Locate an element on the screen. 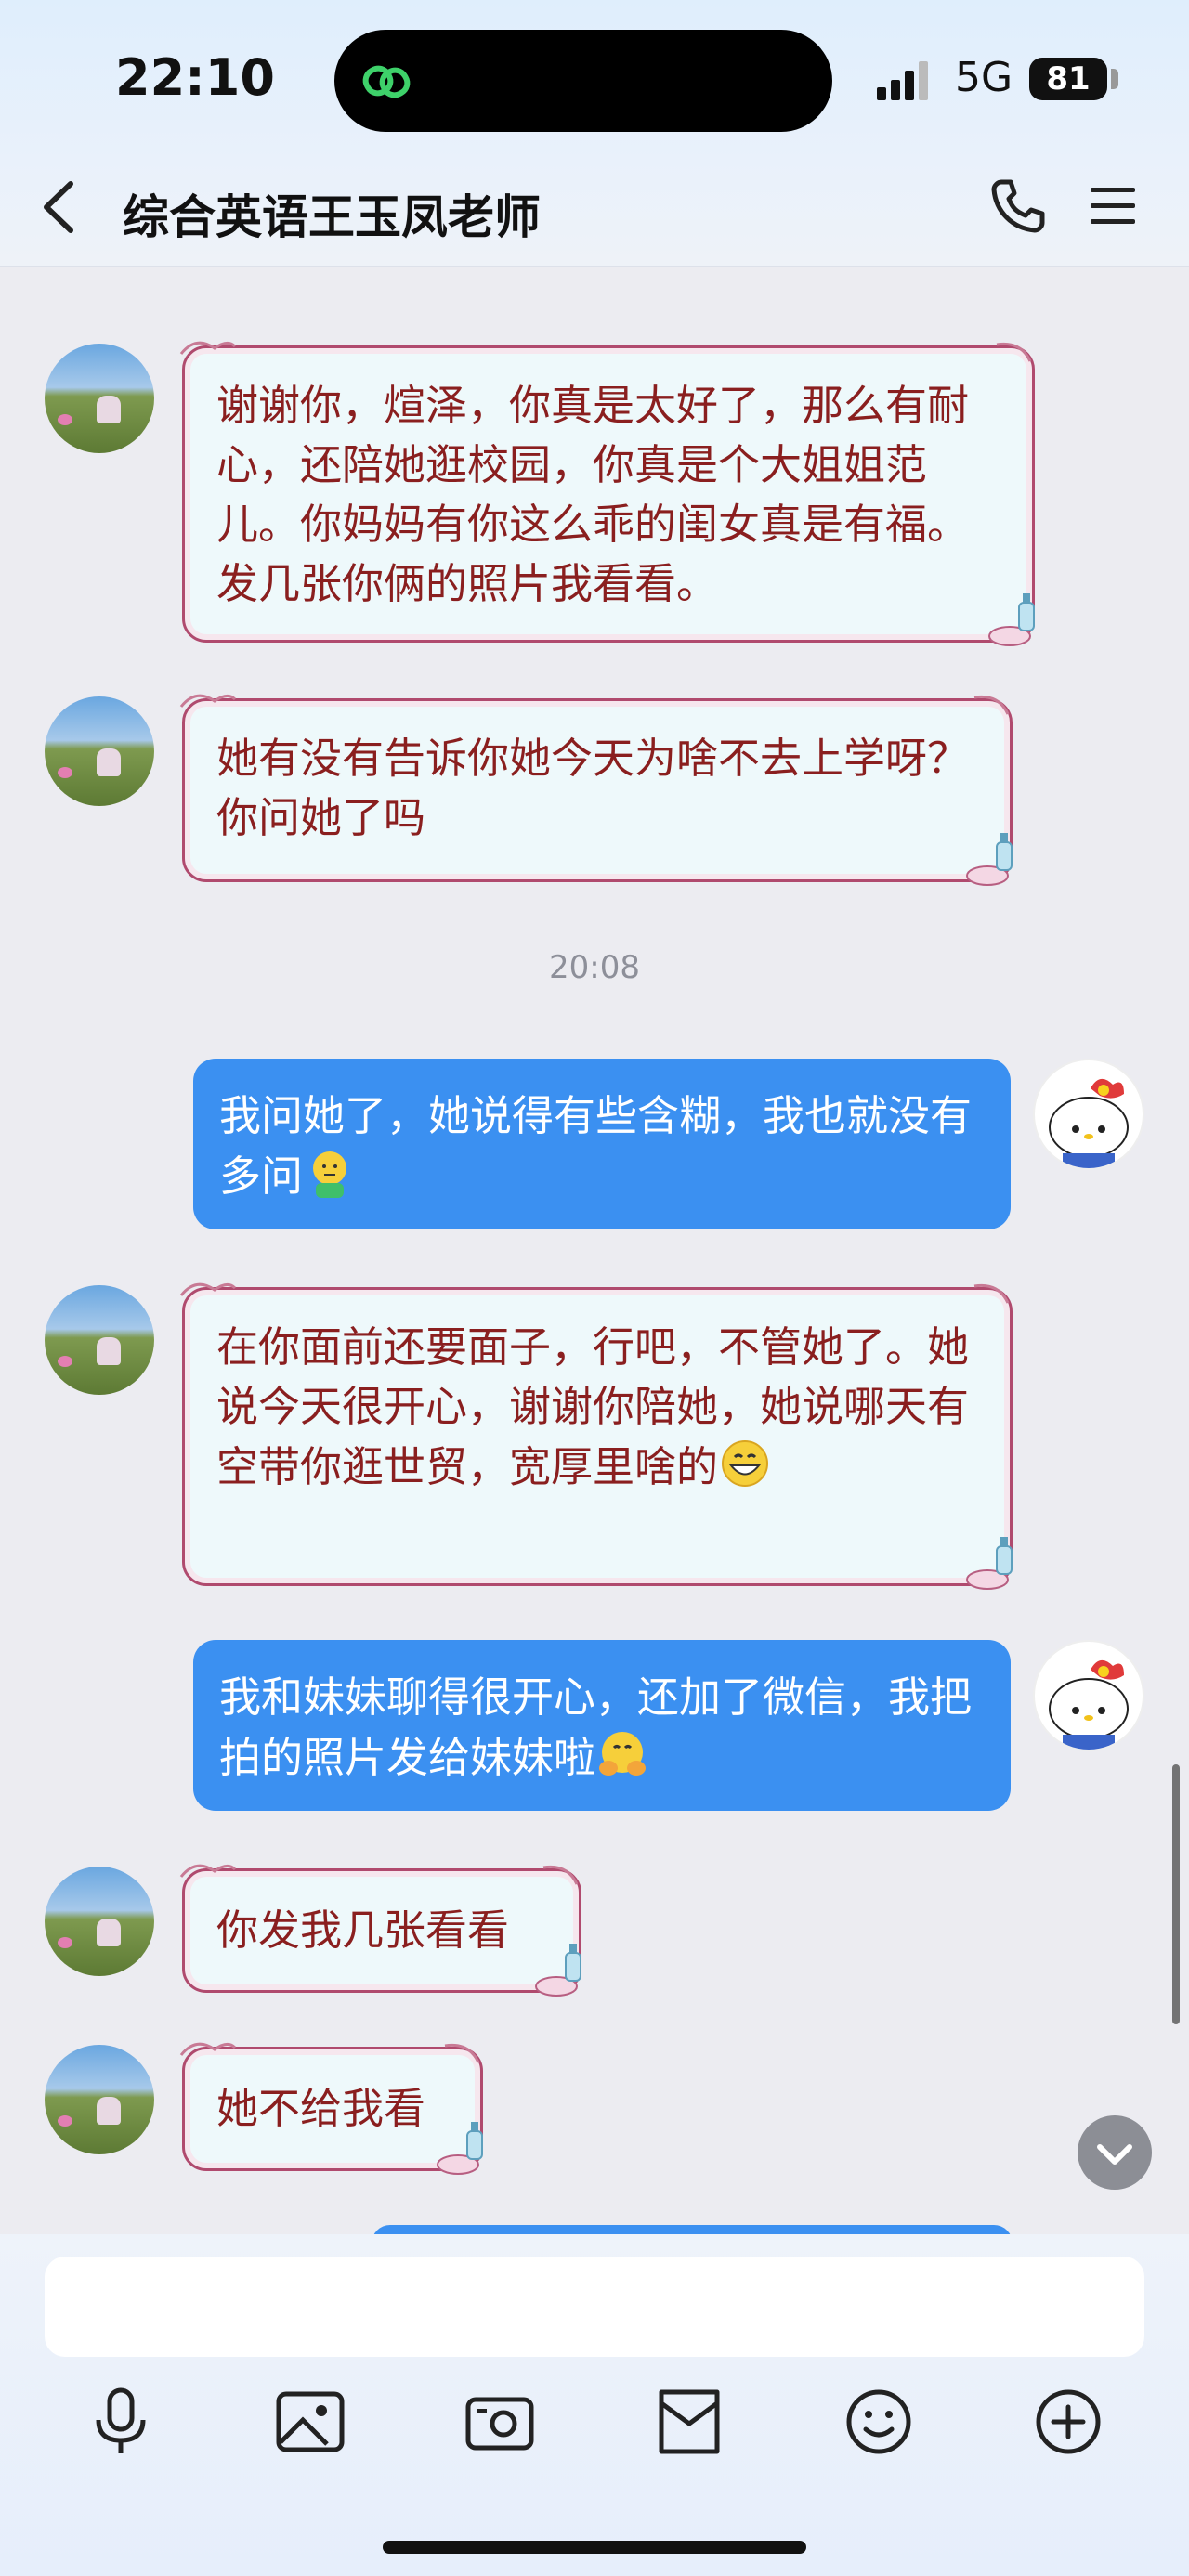  message-text: 她不给我看 is located at coordinates (321, 2108).